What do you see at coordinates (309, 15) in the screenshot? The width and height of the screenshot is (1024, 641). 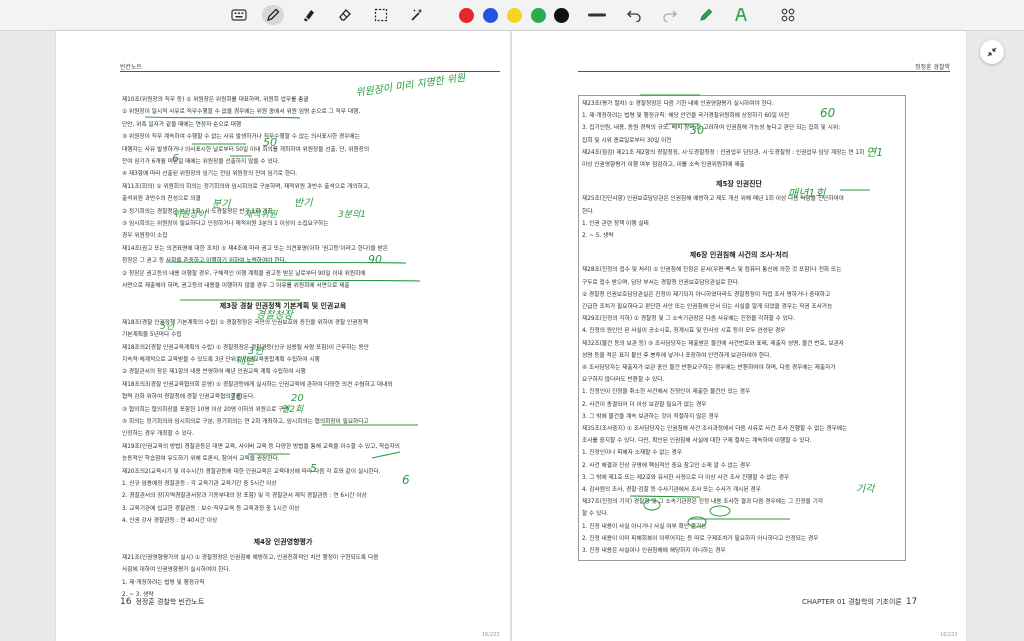 I see `highlighter-icon` at bounding box center [309, 15].